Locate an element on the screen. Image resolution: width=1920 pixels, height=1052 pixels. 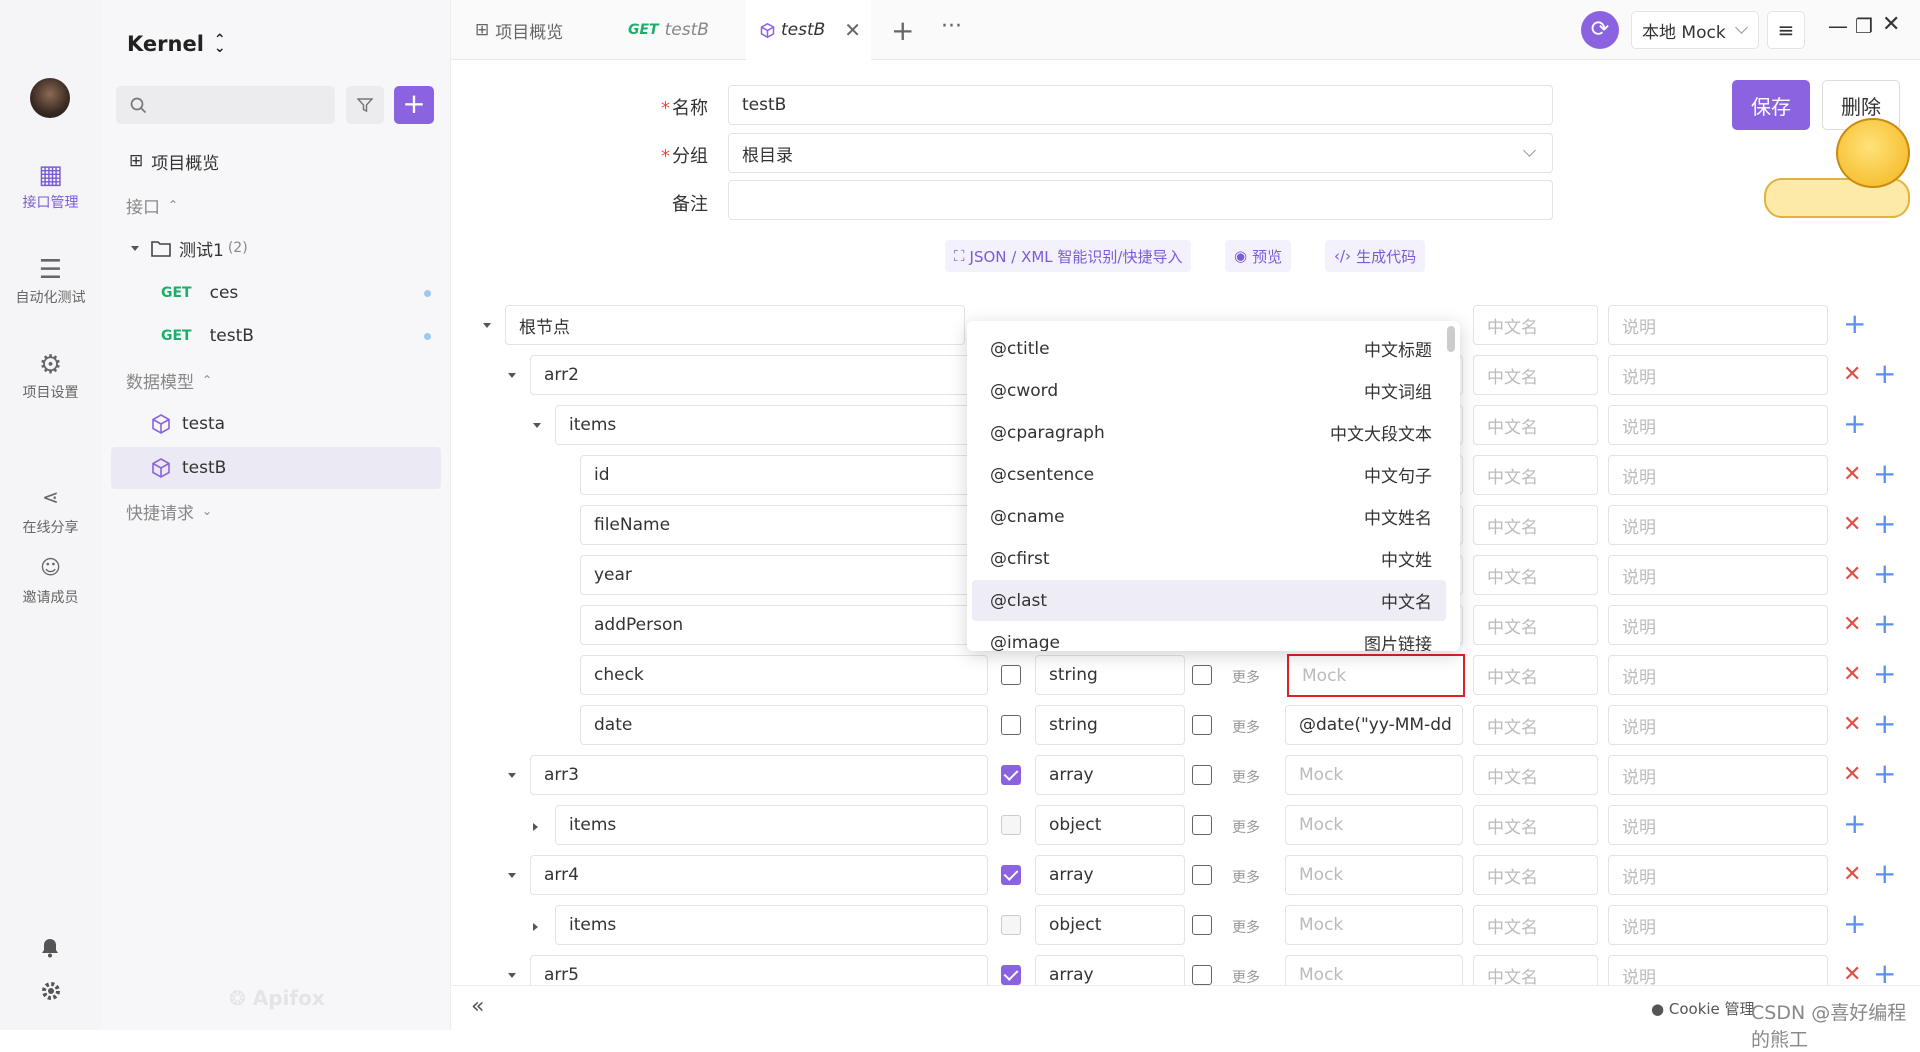
dropdown-scrollbar is located at coordinates (1451, 339).